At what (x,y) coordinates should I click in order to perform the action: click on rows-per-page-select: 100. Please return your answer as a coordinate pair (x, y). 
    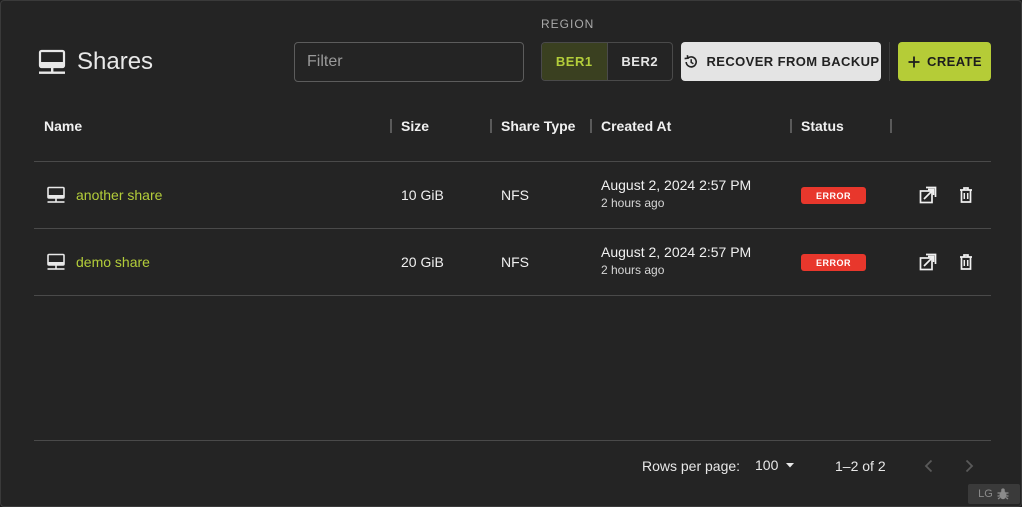
    Looking at the image, I should click on (775, 465).